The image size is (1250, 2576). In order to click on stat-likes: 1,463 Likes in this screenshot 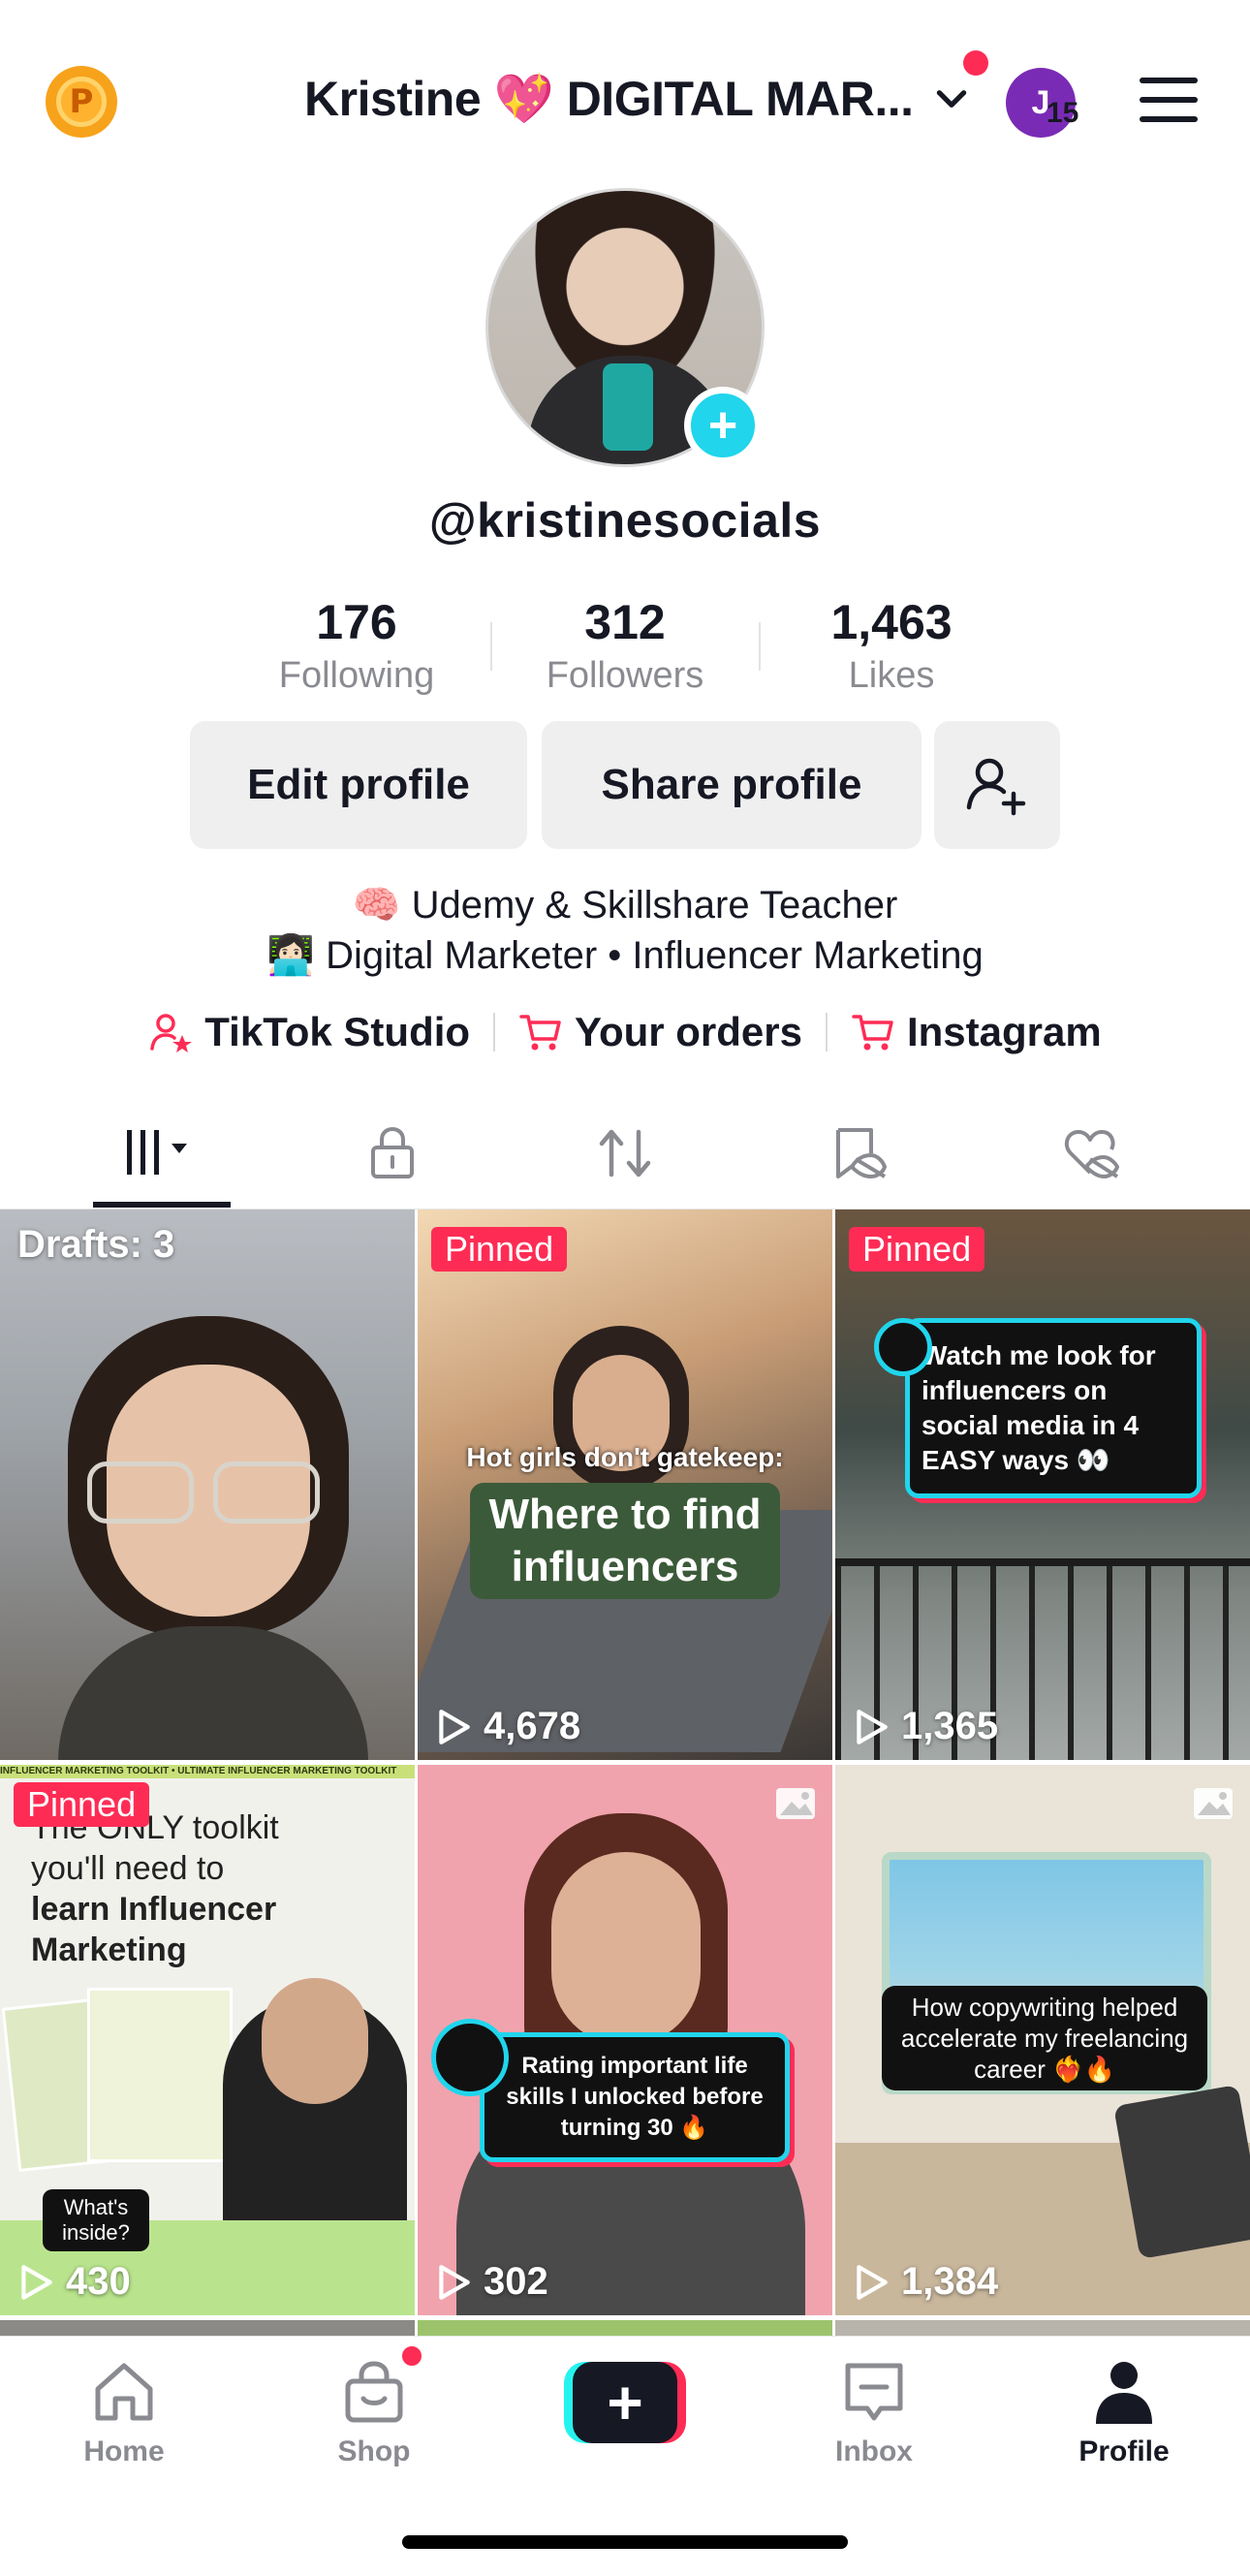, I will do `click(891, 646)`.